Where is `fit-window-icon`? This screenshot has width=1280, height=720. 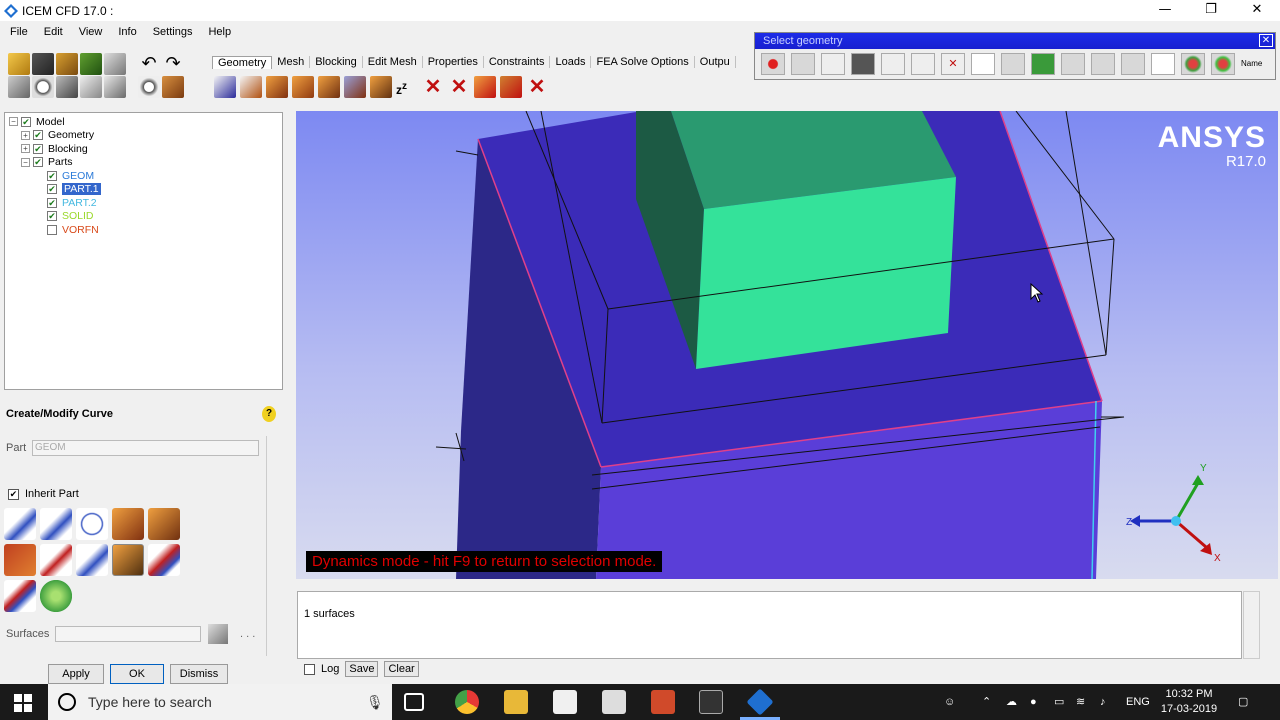 fit-window-icon is located at coordinates (19, 87).